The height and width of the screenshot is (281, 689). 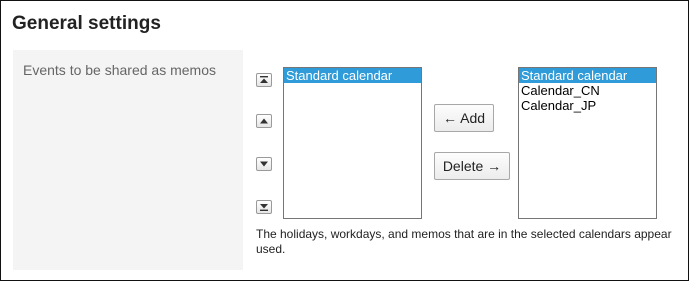 What do you see at coordinates (472, 166) in the screenshot?
I see `delete-button: Delete →` at bounding box center [472, 166].